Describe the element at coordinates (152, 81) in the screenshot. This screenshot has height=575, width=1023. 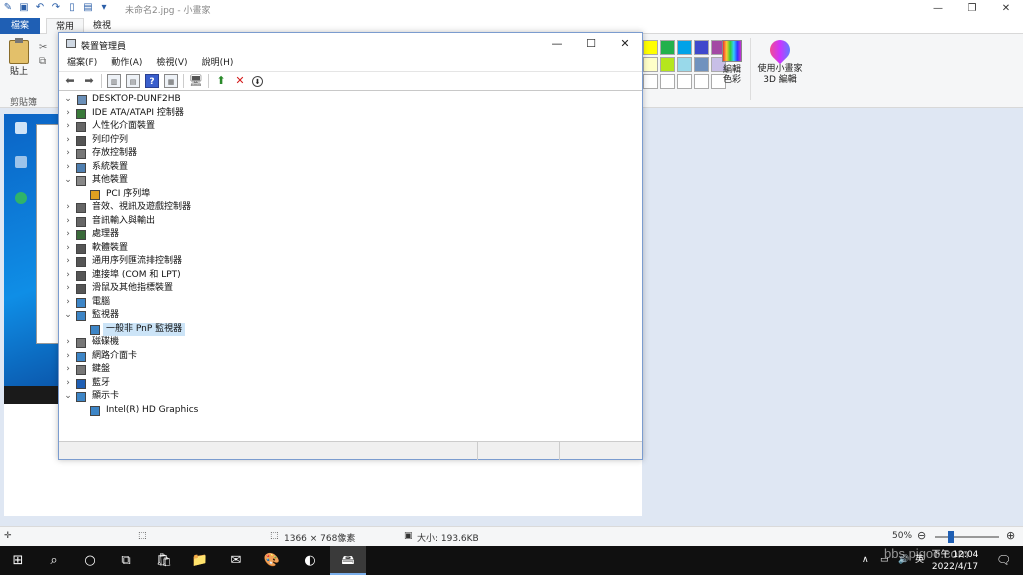
I see `help-icon: ?` at that location.